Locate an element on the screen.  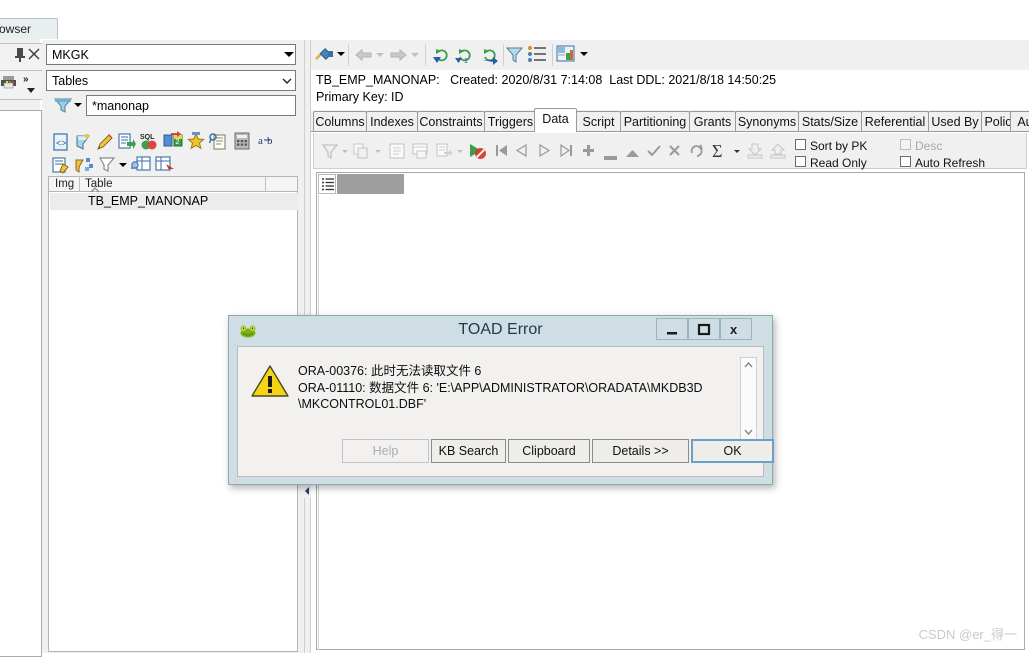
table-list-header: Img Table is located at coordinates (173, 184).